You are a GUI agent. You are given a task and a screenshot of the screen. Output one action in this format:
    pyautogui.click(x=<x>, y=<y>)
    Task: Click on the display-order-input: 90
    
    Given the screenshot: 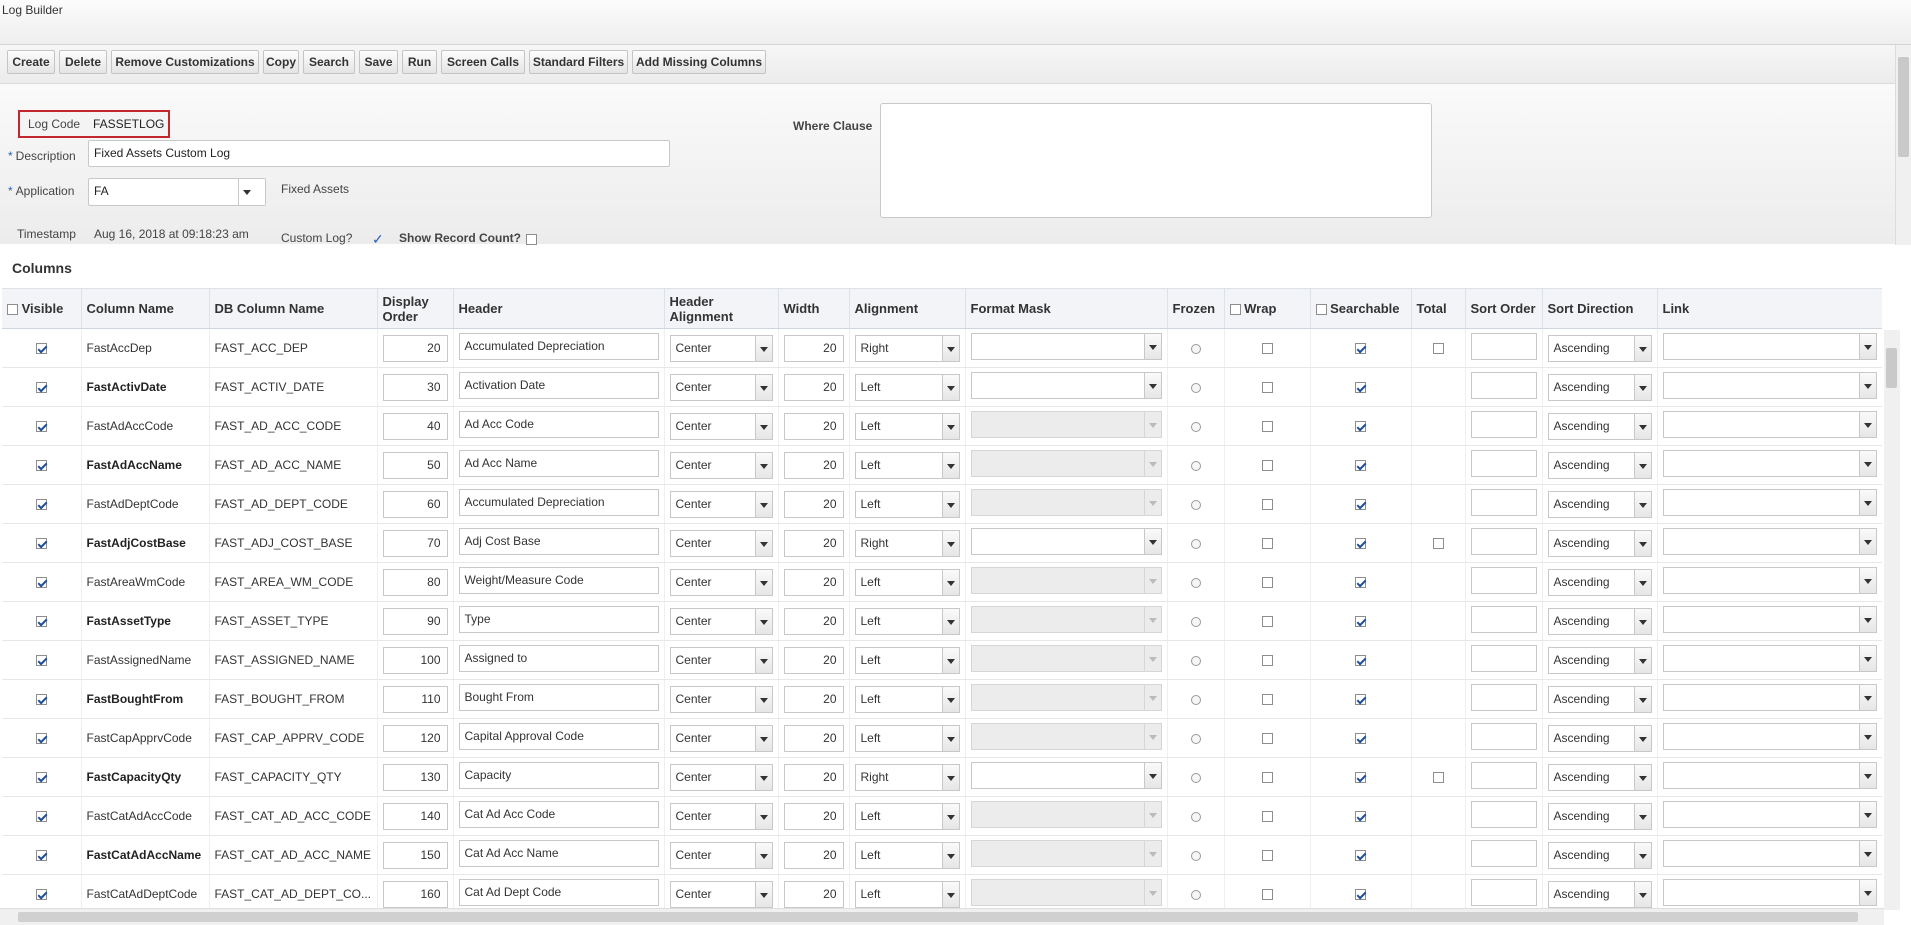 What is the action you would take?
    pyautogui.click(x=415, y=621)
    